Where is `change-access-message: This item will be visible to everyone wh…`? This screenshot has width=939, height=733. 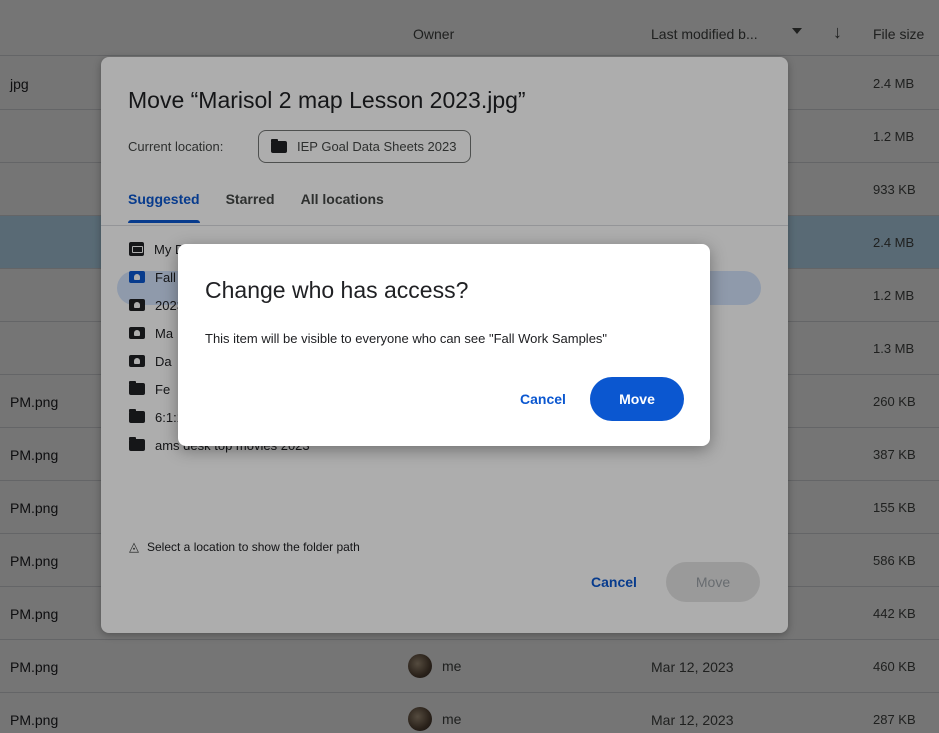 change-access-message: This item will be visible to everyone wh… is located at coordinates (406, 338).